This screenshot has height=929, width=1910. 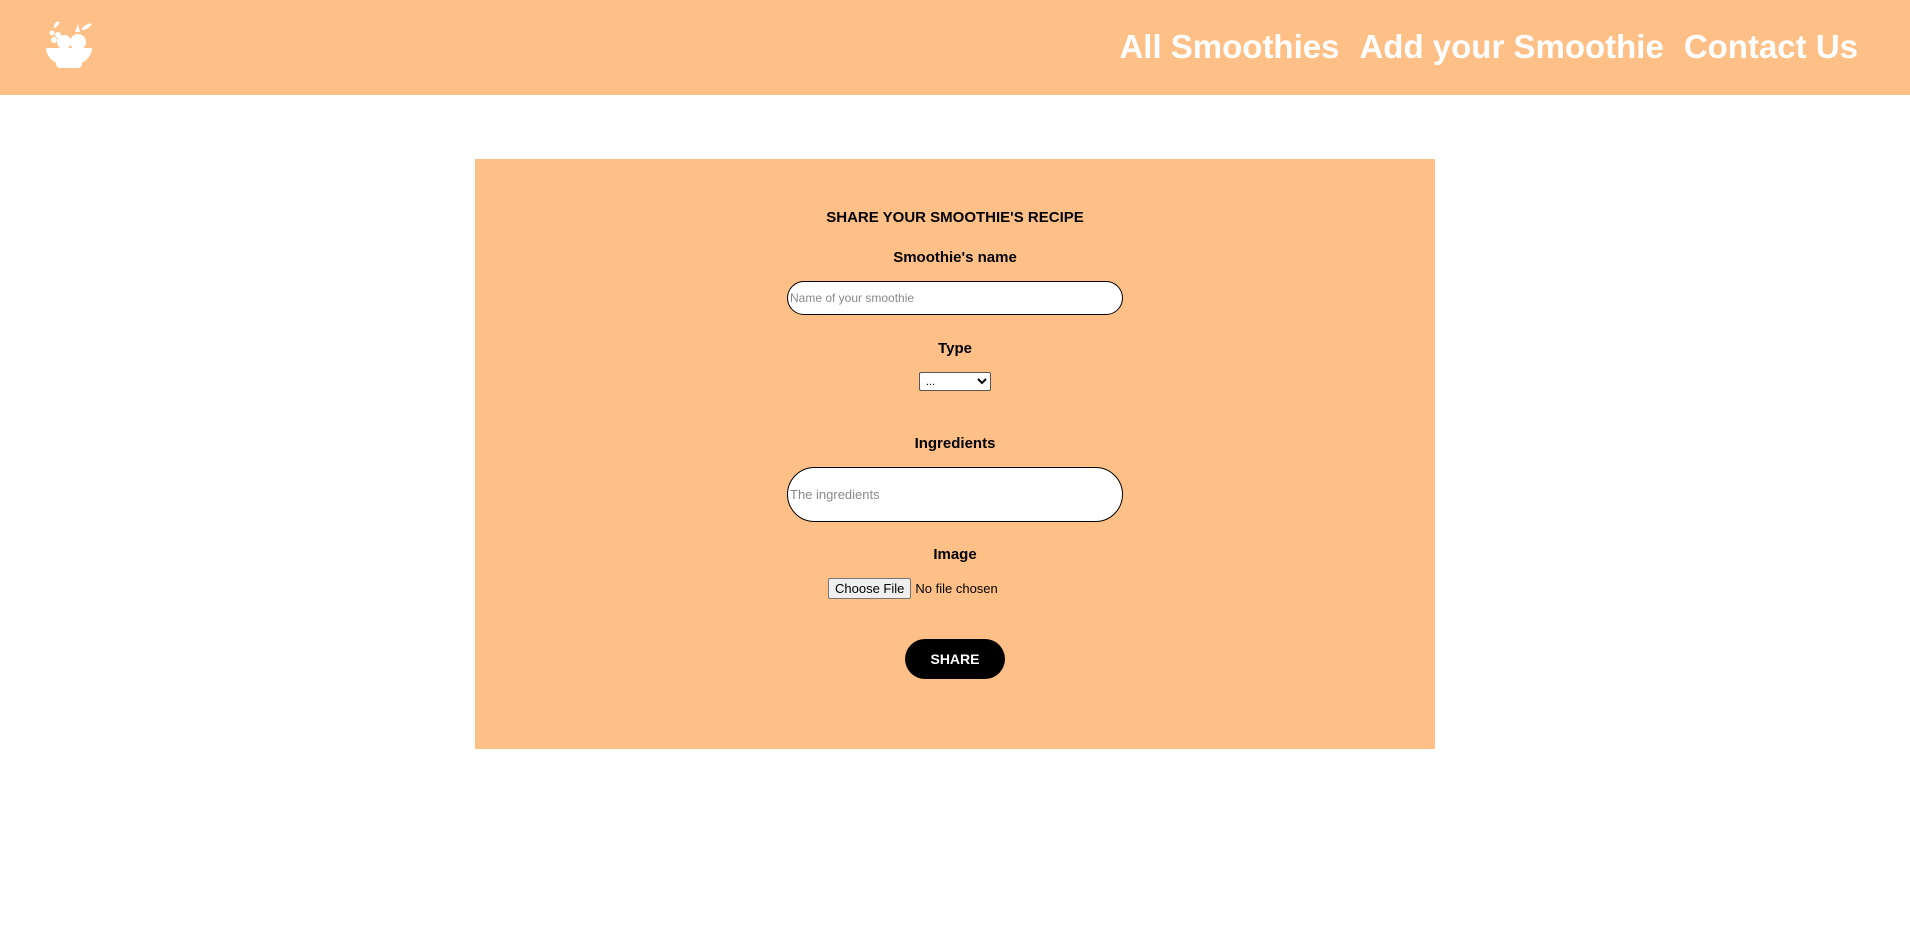 I want to click on image-file-input: Choose File No file chosen, so click(x=913, y=588).